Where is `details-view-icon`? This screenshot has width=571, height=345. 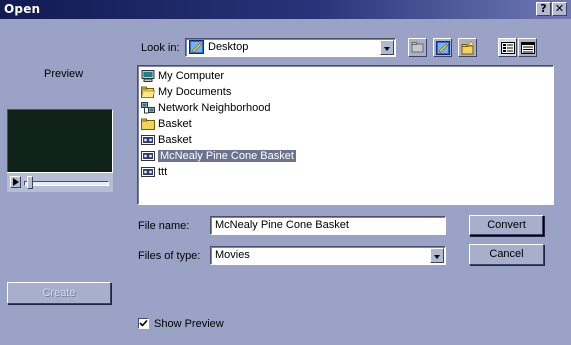 details-view-icon is located at coordinates (528, 48).